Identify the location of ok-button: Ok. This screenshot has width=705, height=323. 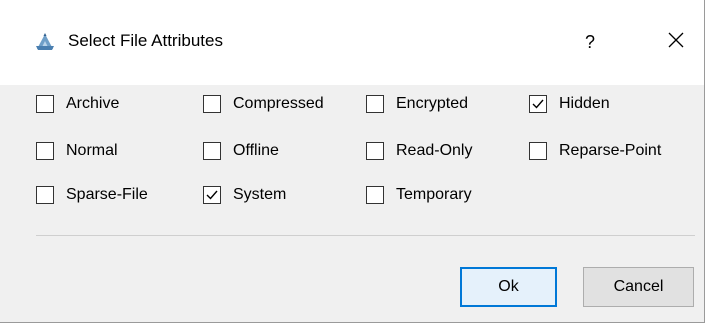
(508, 287).